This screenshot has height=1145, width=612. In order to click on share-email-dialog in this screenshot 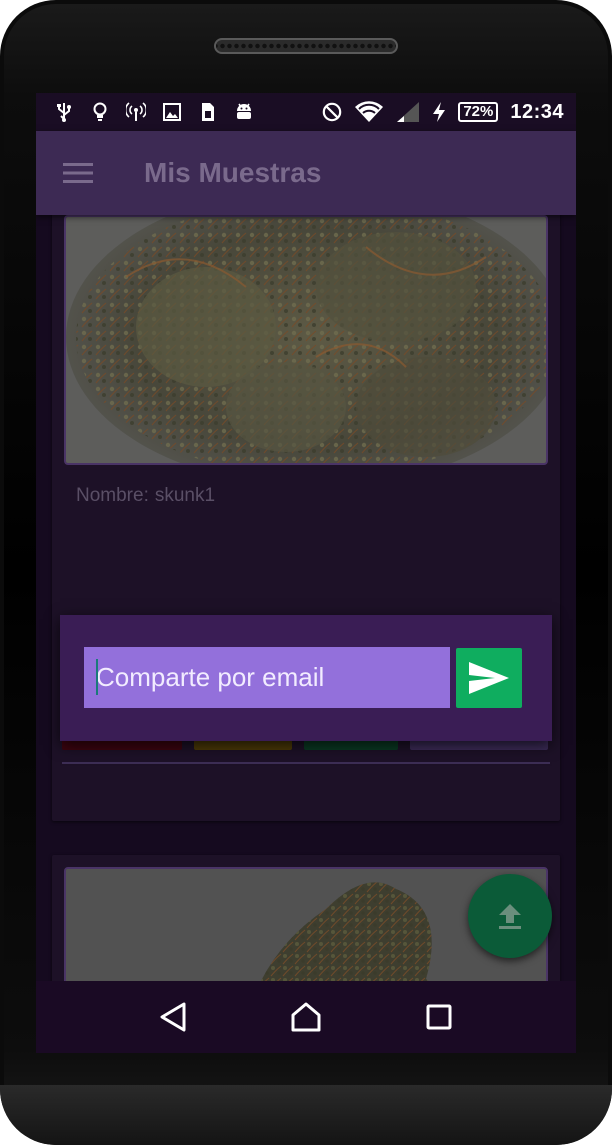, I will do `click(306, 678)`.